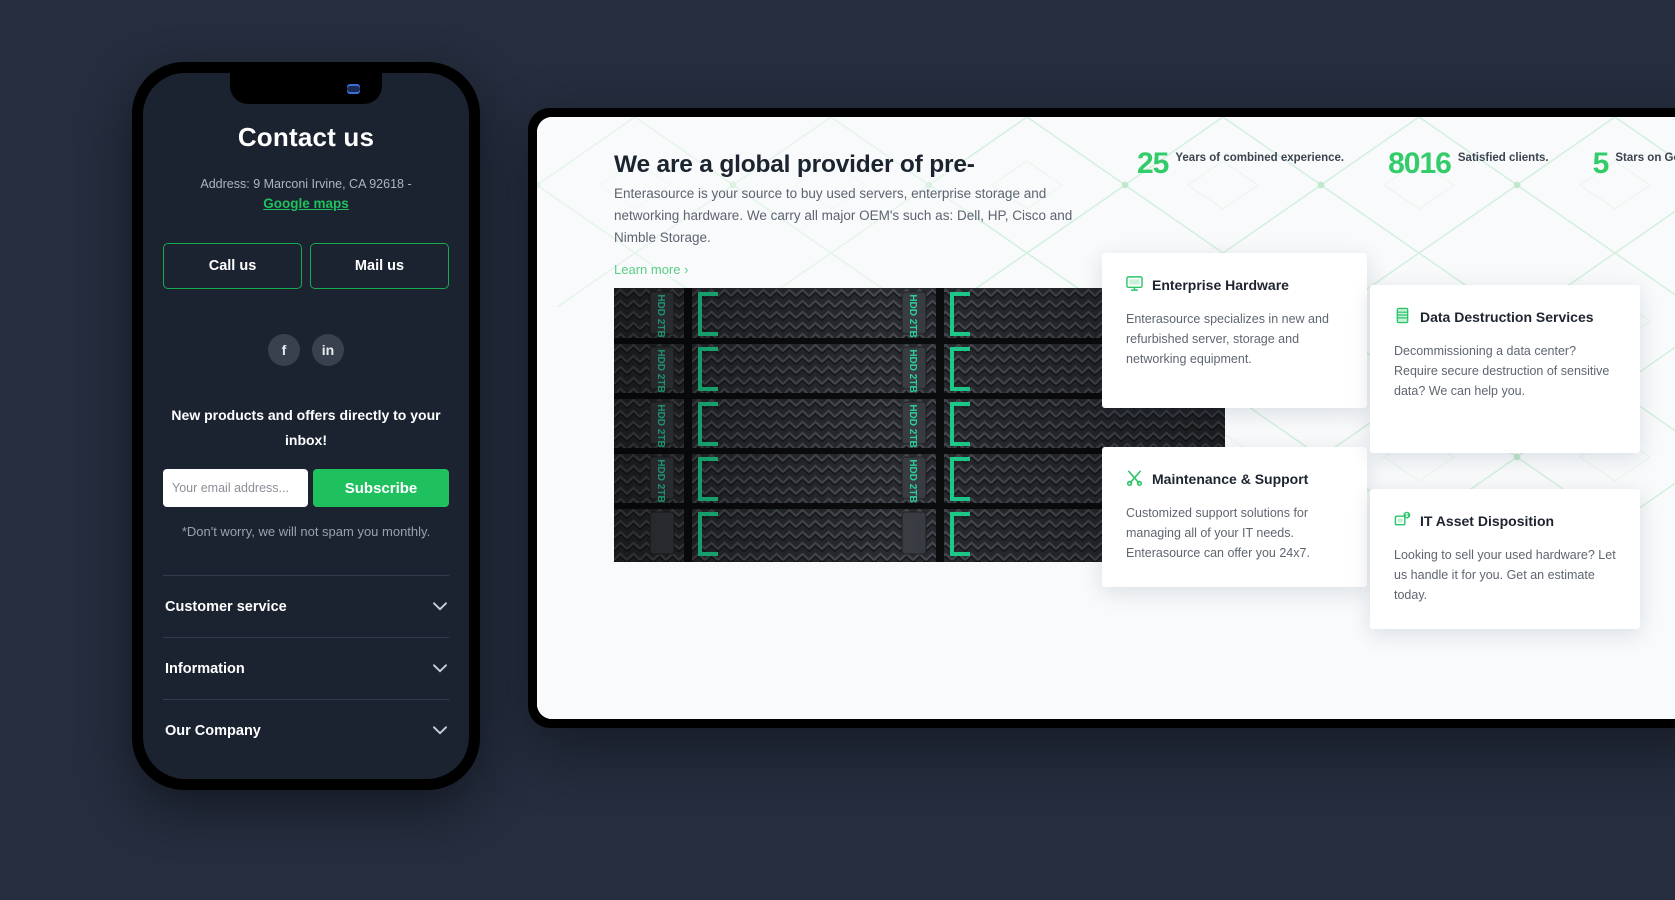  Describe the element at coordinates (1134, 283) in the screenshot. I see `monitor-icon` at that location.